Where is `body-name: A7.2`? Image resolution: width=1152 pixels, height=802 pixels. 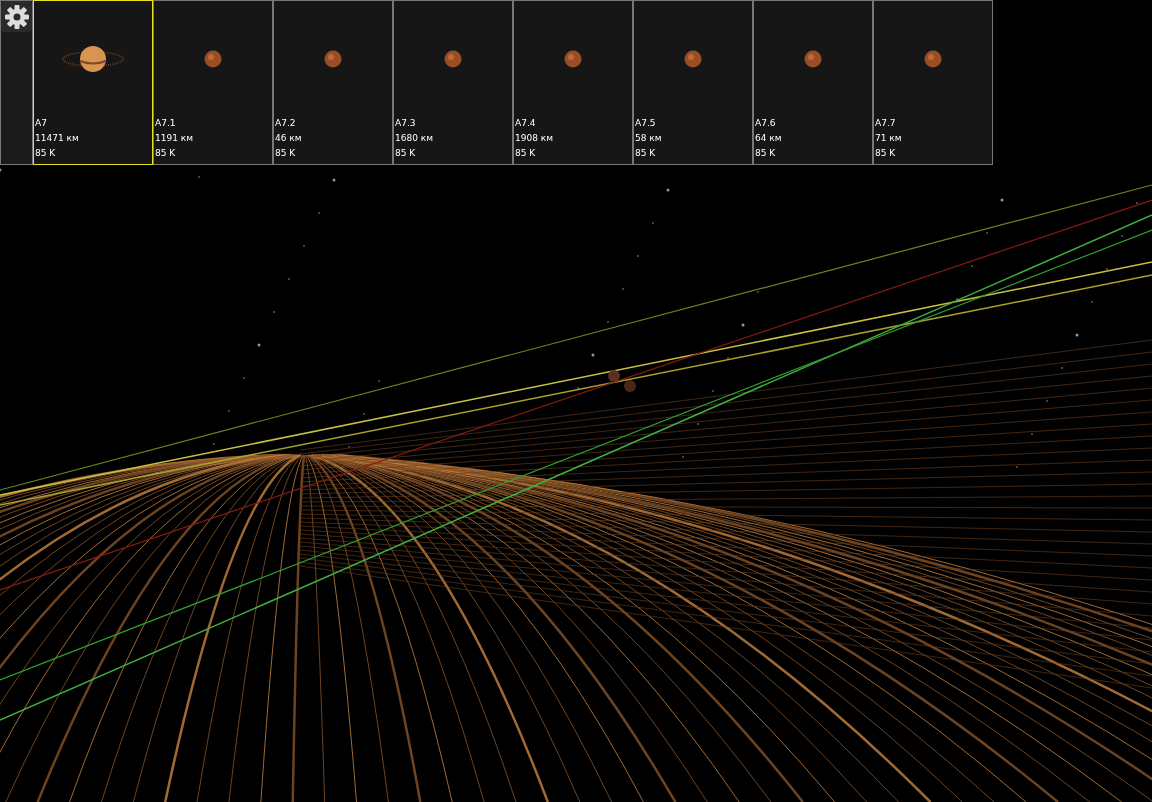
body-name: A7.2 is located at coordinates (286, 123).